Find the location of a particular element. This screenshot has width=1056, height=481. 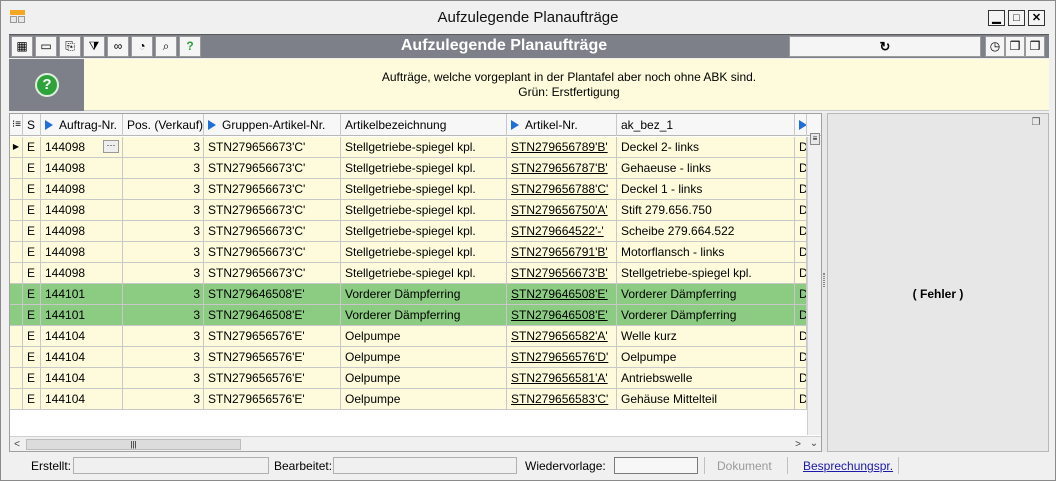

cell-artikel: STN279656788'C' is located at coordinates (562, 189).